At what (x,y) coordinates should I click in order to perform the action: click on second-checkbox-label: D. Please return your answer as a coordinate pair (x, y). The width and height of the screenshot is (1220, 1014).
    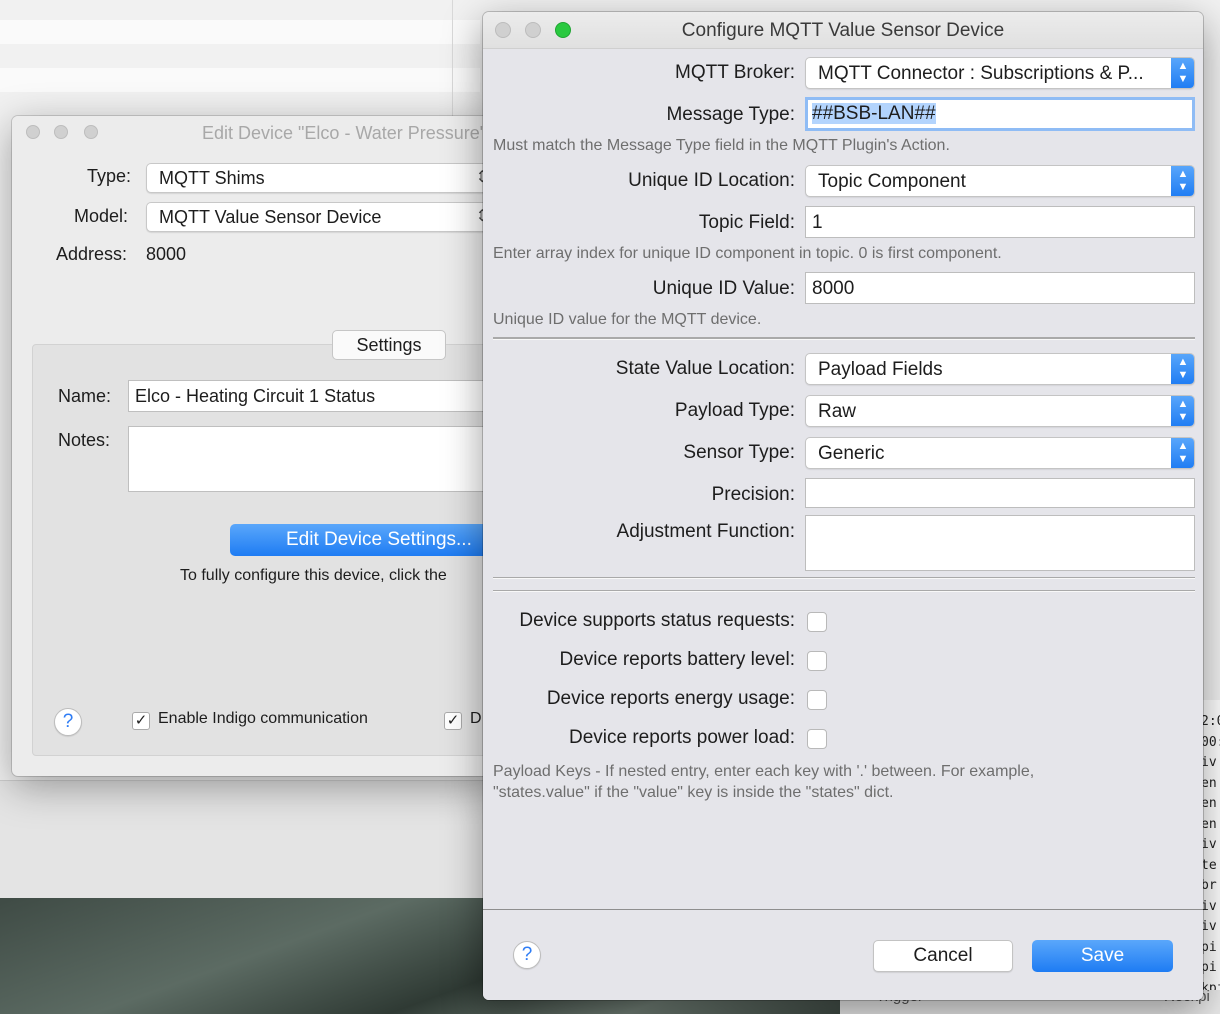
    Looking at the image, I should click on (476, 718).